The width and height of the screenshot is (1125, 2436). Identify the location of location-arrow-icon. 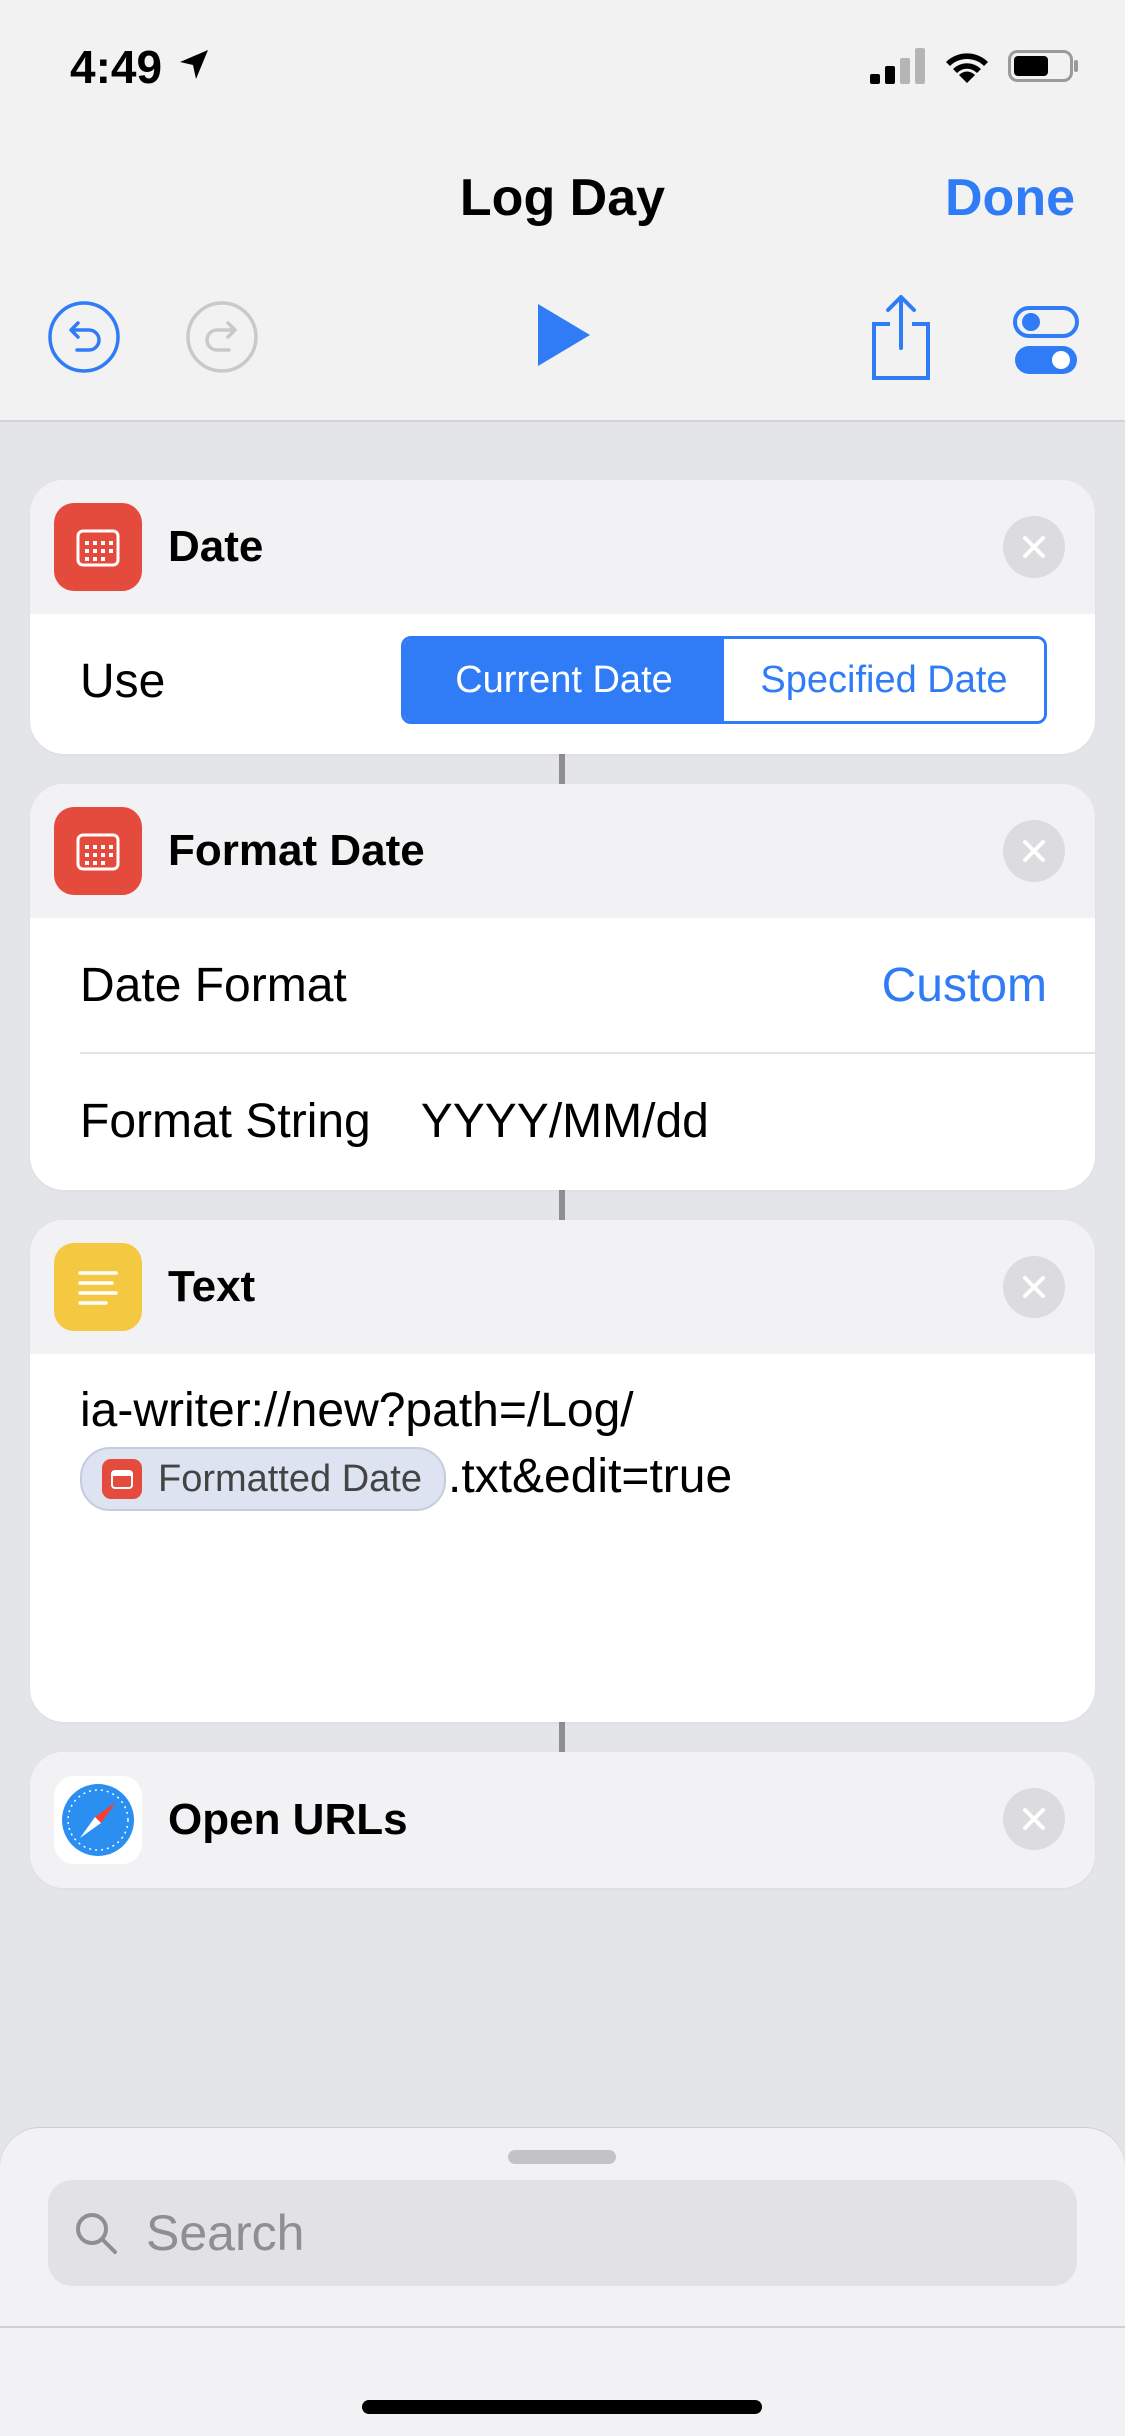
(194, 64).